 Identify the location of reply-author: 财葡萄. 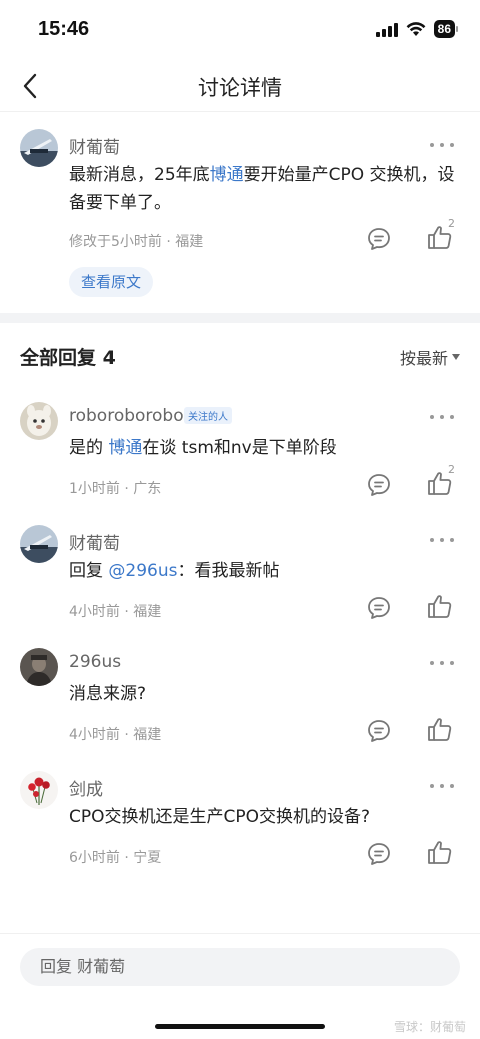
(94, 541).